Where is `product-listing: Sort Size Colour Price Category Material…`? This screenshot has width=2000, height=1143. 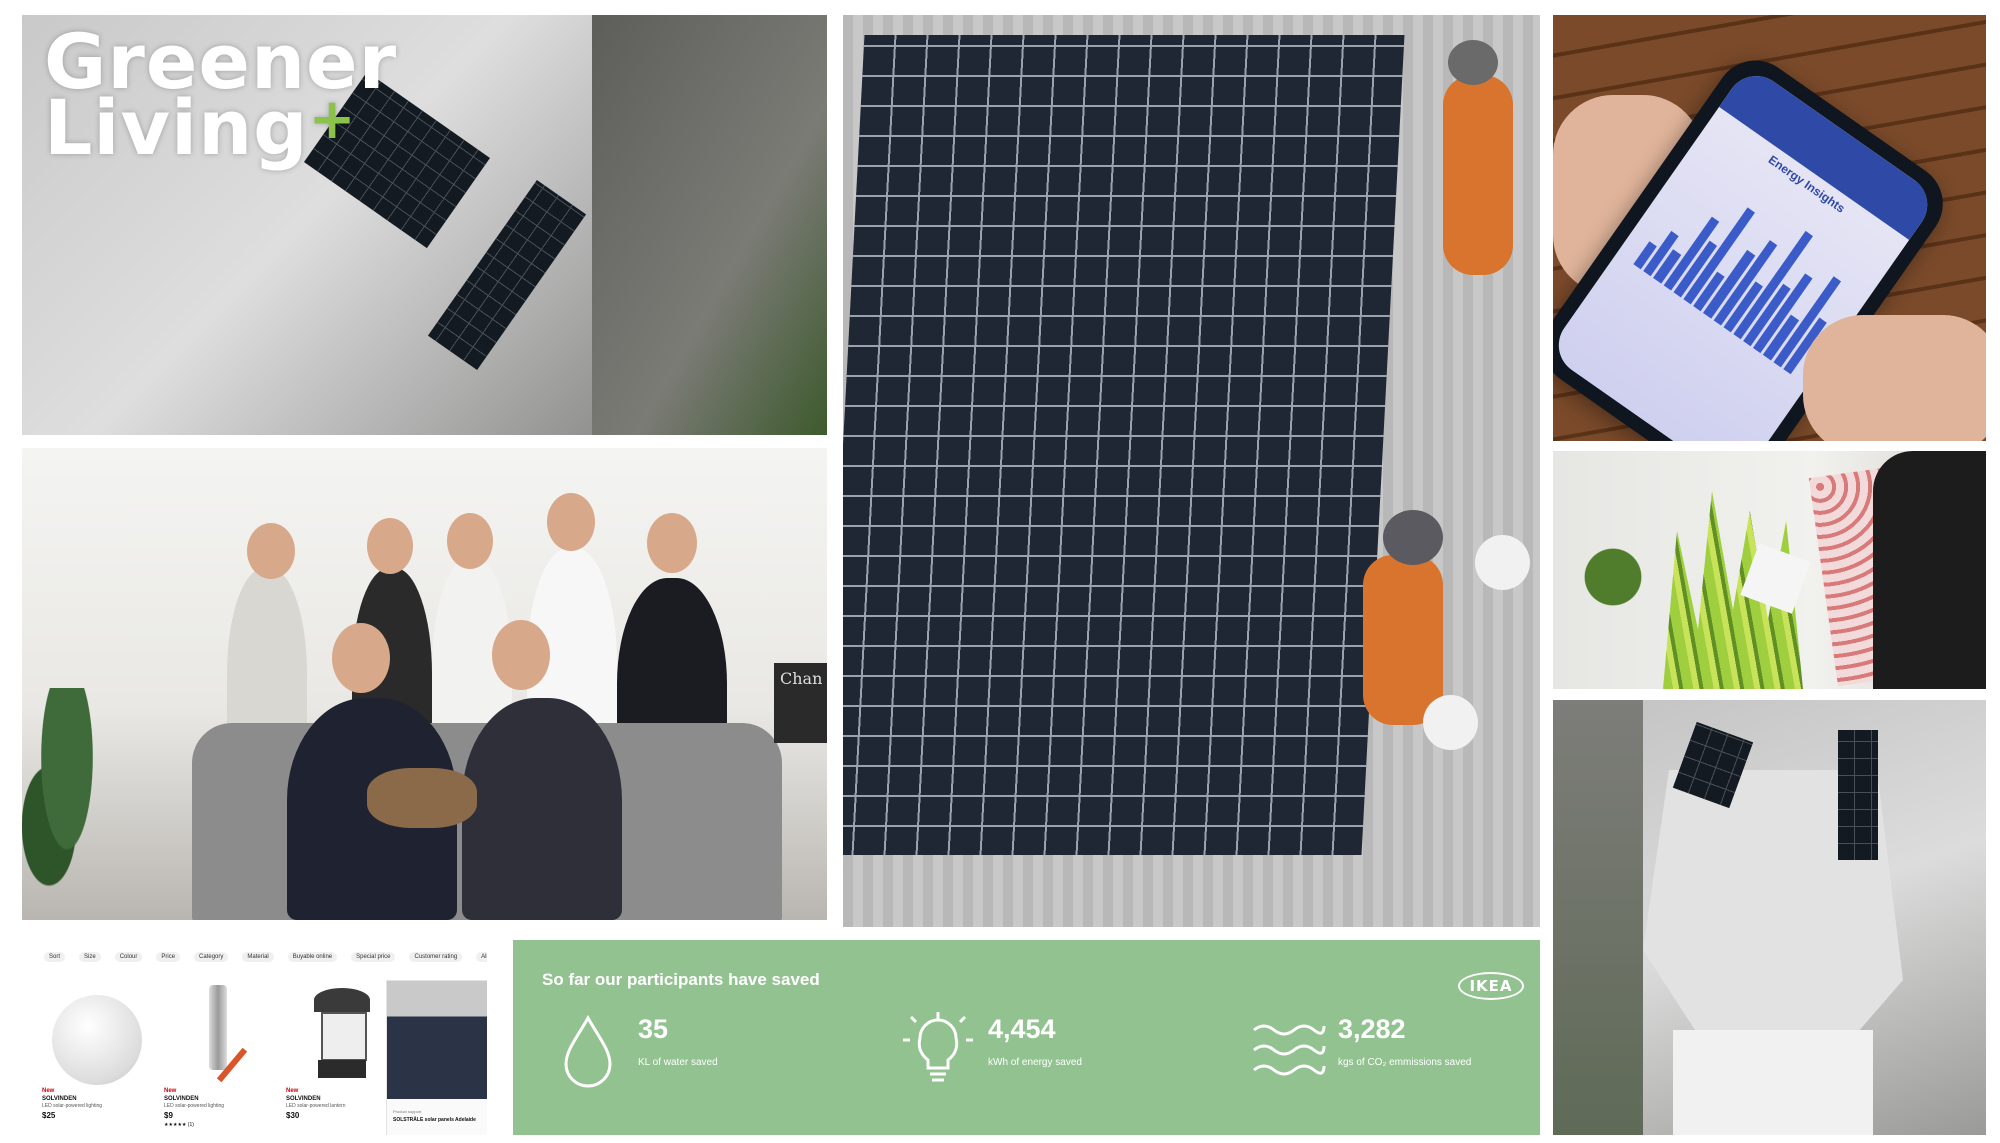 product-listing: Sort Size Colour Price Category Material… is located at coordinates (254, 1037).